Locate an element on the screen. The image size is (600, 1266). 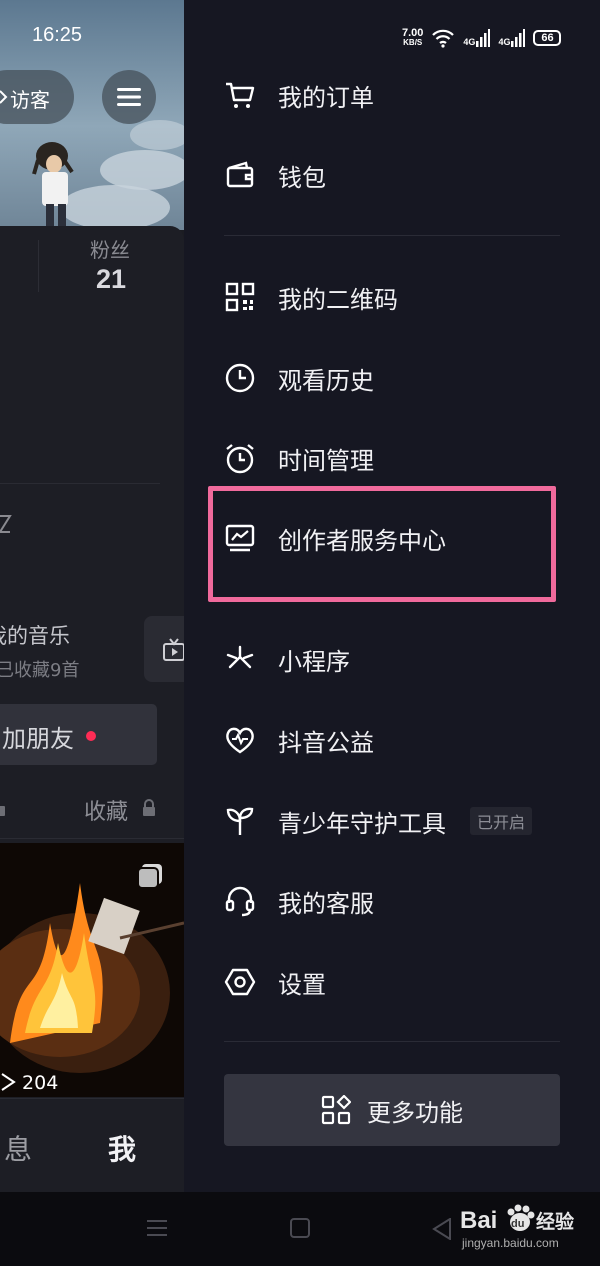
menu-button is located at coordinates (129, 97).